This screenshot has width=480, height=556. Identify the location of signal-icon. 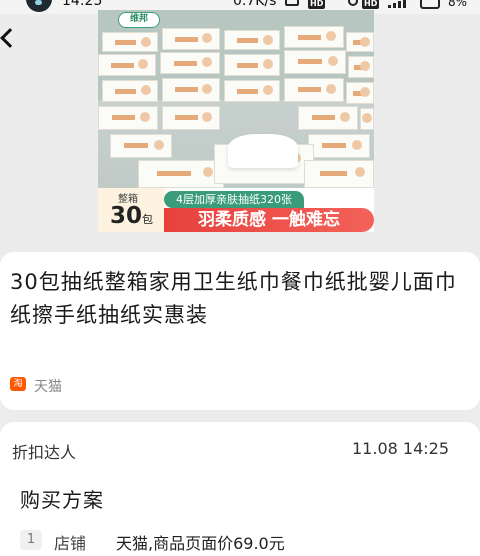
(398, 5).